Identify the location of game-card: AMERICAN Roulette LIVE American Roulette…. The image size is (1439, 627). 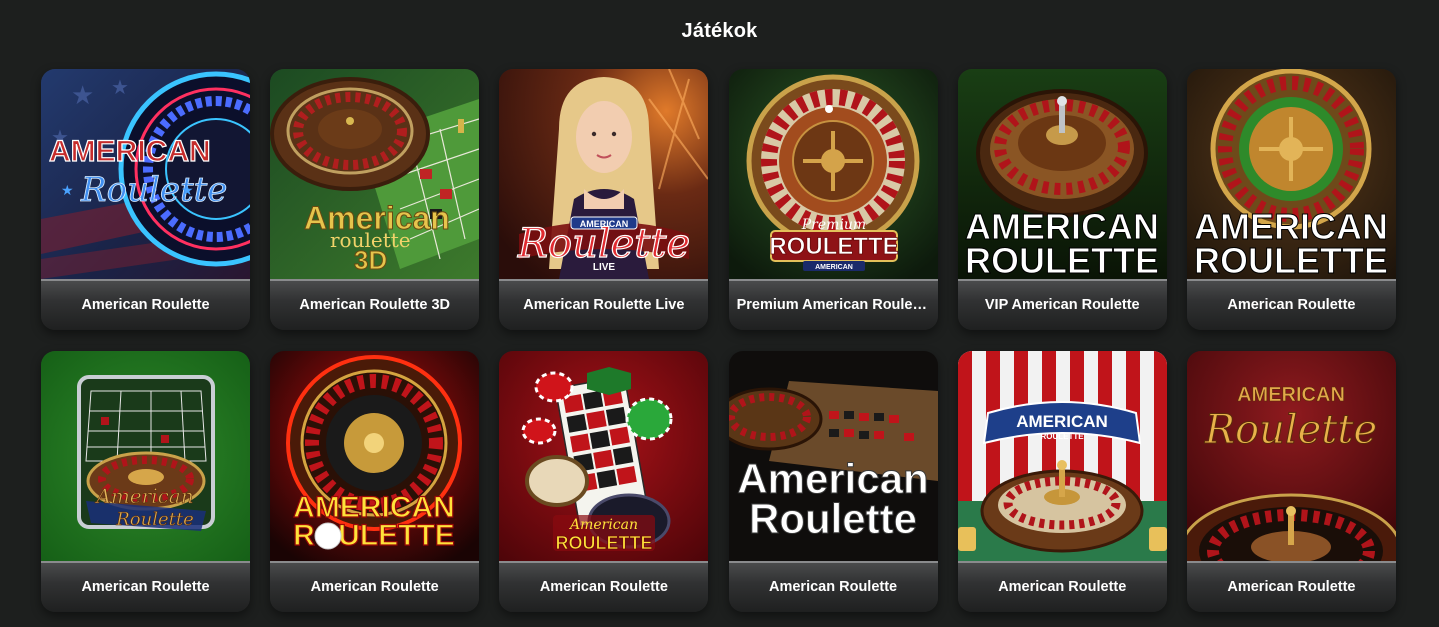
(604, 199).